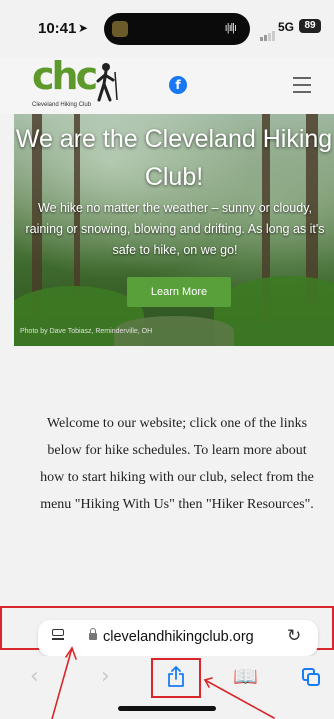 This screenshot has width=334, height=719. What do you see at coordinates (93, 634) in the screenshot?
I see `lock-icon` at bounding box center [93, 634].